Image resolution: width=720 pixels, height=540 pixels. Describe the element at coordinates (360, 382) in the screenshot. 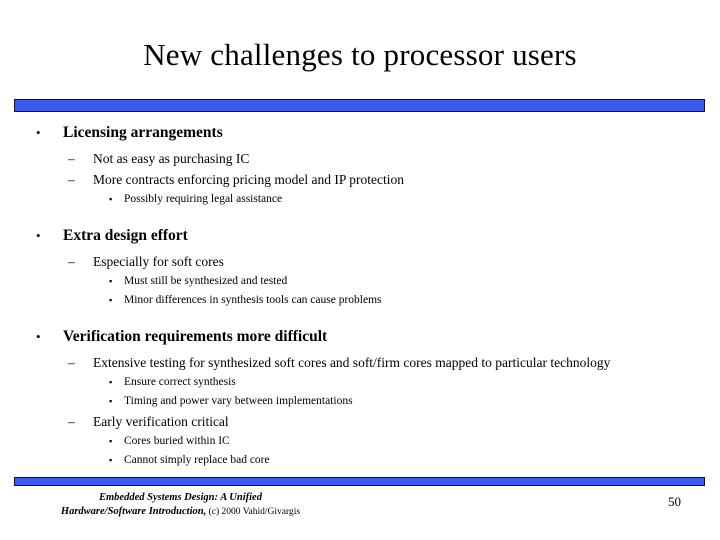

I see `bullet-level3: ▪ Ensure correct synthesis` at that location.